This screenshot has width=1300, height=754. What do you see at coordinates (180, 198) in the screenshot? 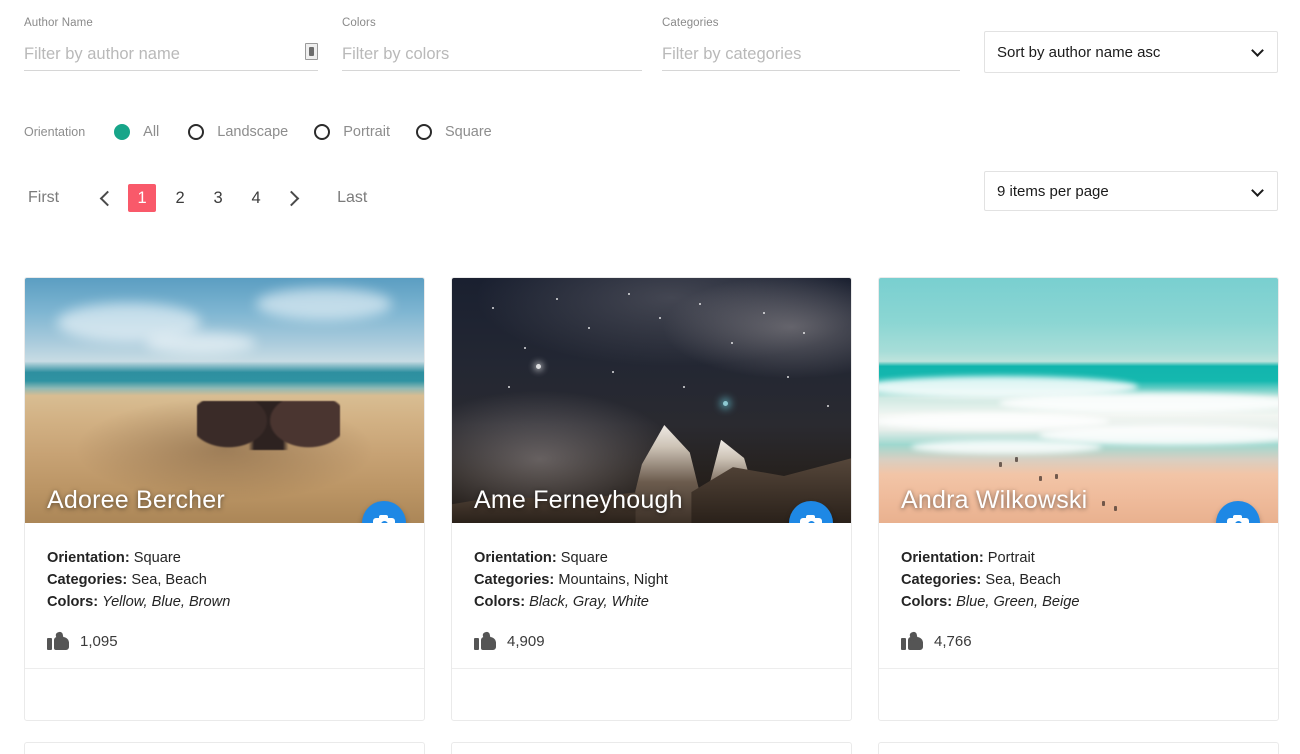
I see `pagination-page-2: 2` at bounding box center [180, 198].